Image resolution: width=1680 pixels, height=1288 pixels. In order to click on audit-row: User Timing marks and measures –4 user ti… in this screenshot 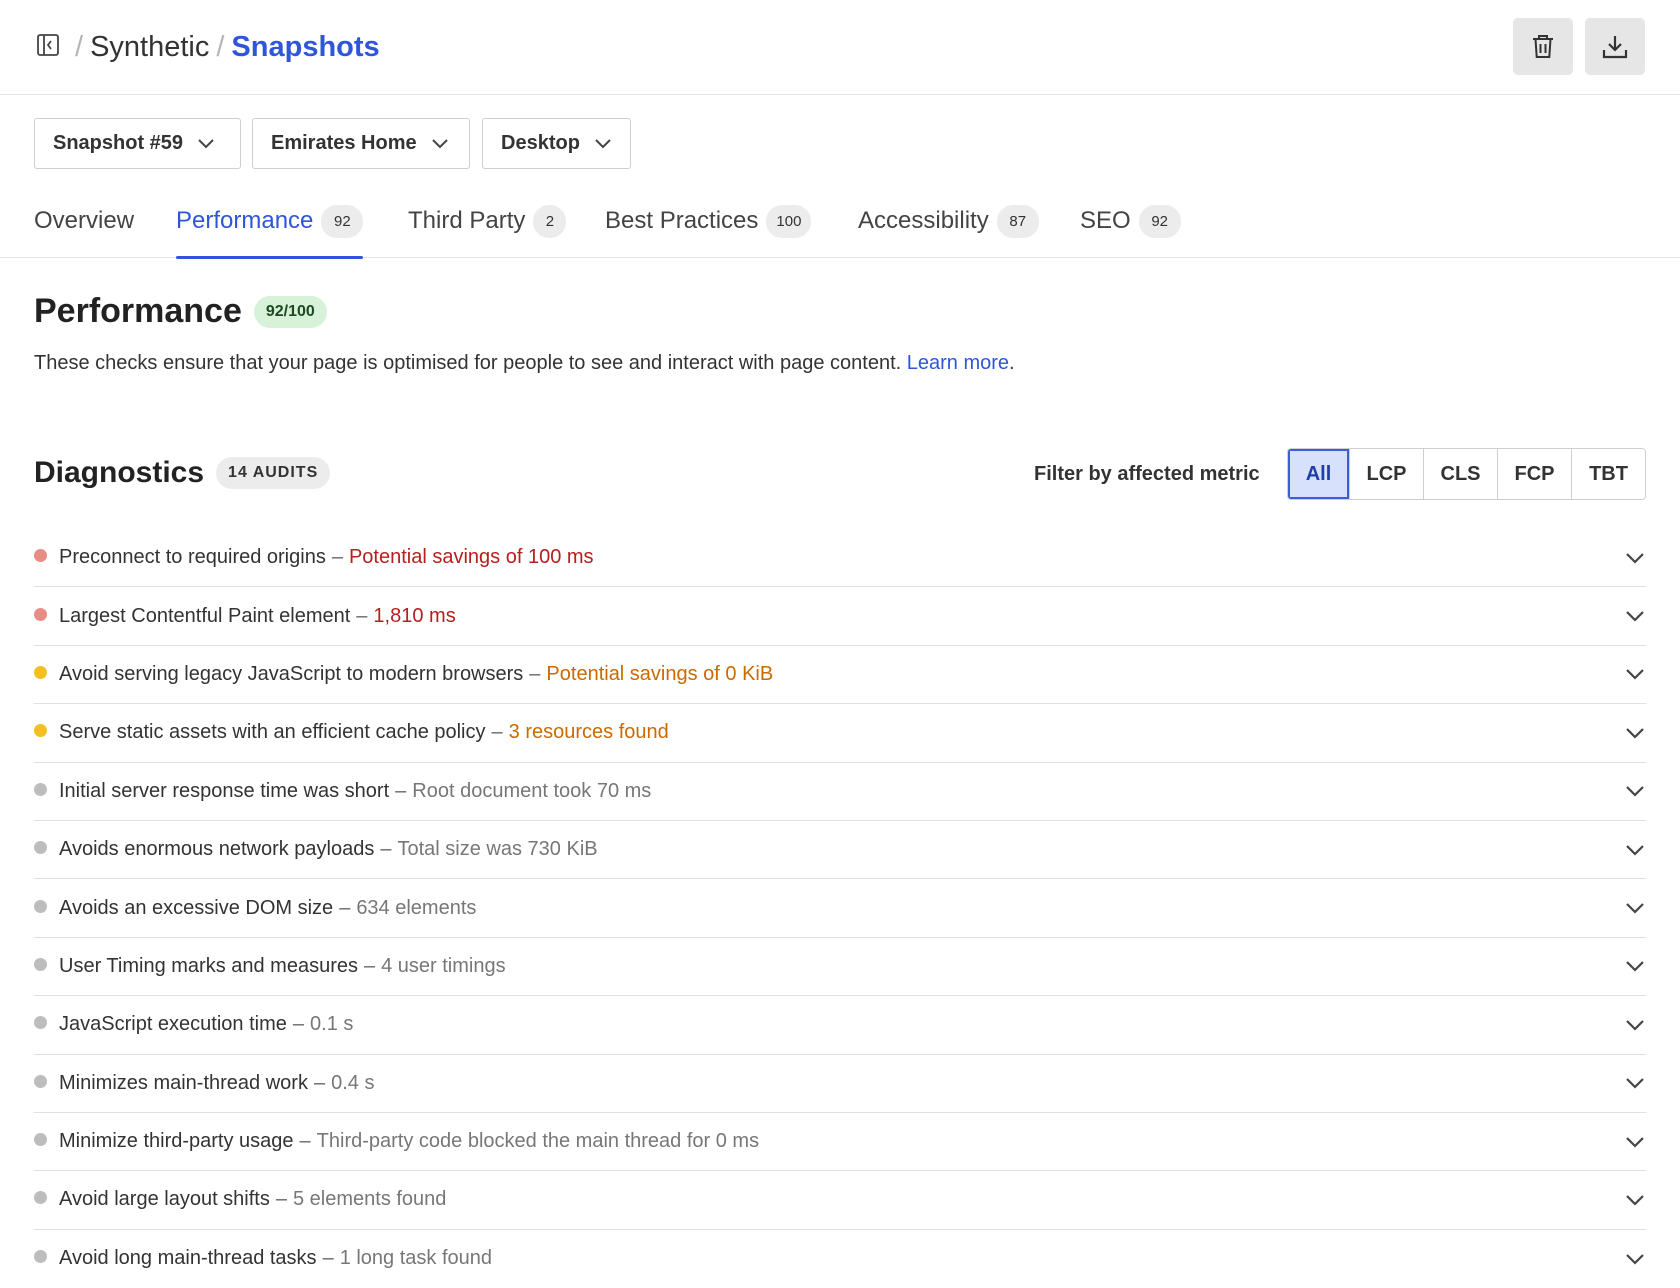, I will do `click(840, 967)`.